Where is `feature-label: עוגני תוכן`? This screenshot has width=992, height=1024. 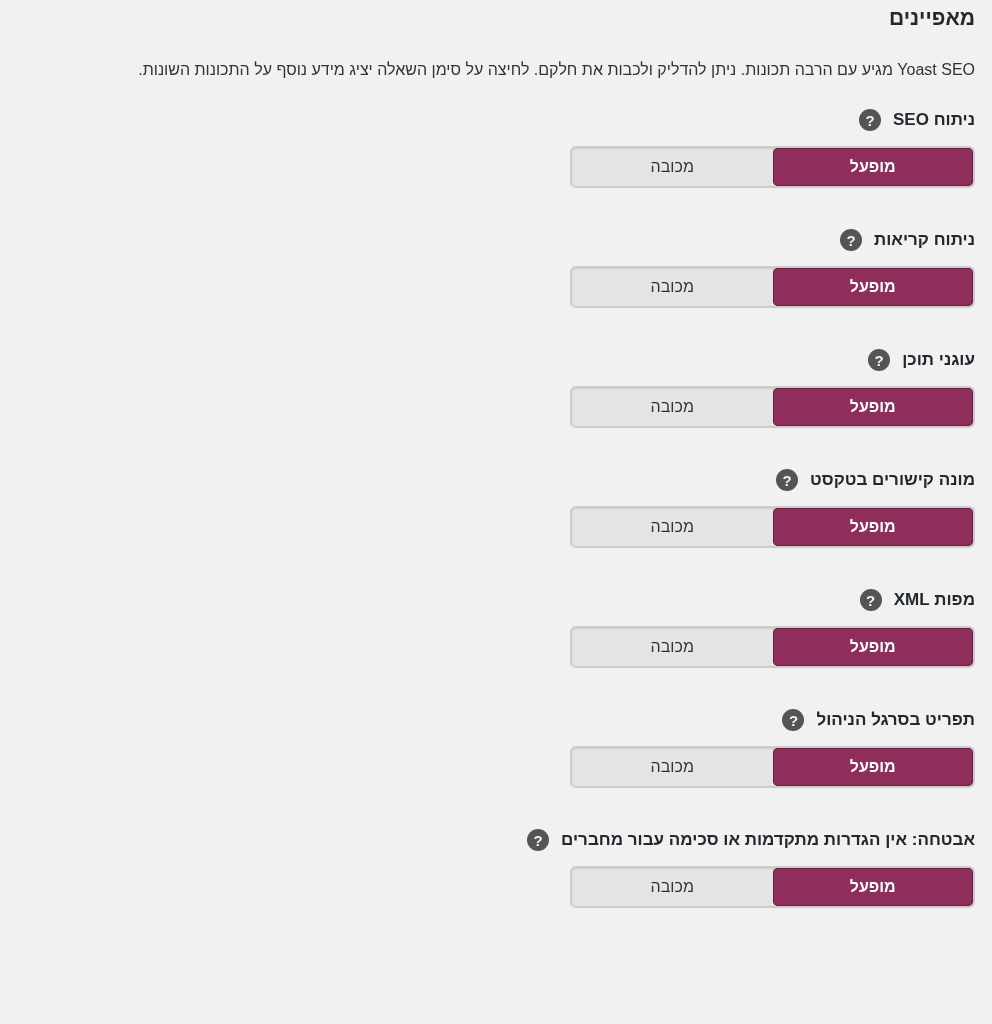
feature-label: עוגני תוכן is located at coordinates (938, 360).